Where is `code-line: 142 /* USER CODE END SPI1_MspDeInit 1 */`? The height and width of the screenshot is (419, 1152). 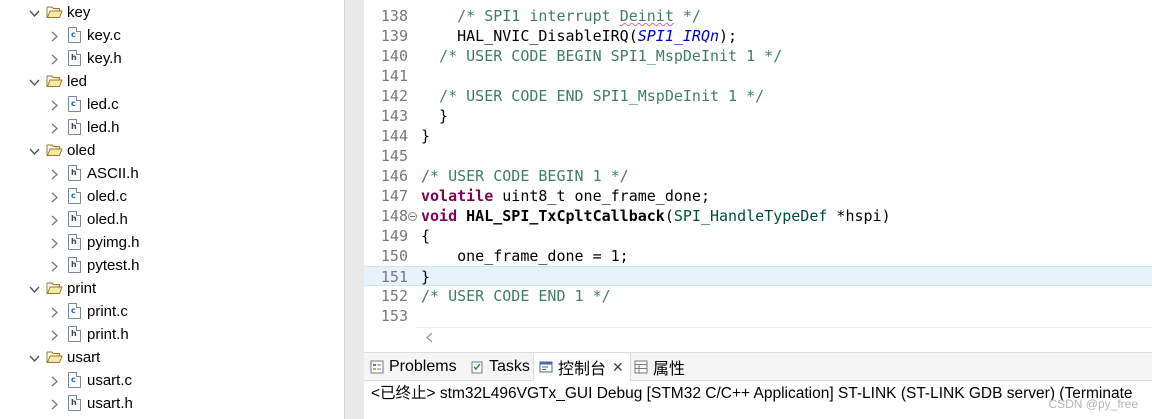 code-line: 142 /* USER CODE END SPI1_MspDeInit 1 */ is located at coordinates (758, 96).